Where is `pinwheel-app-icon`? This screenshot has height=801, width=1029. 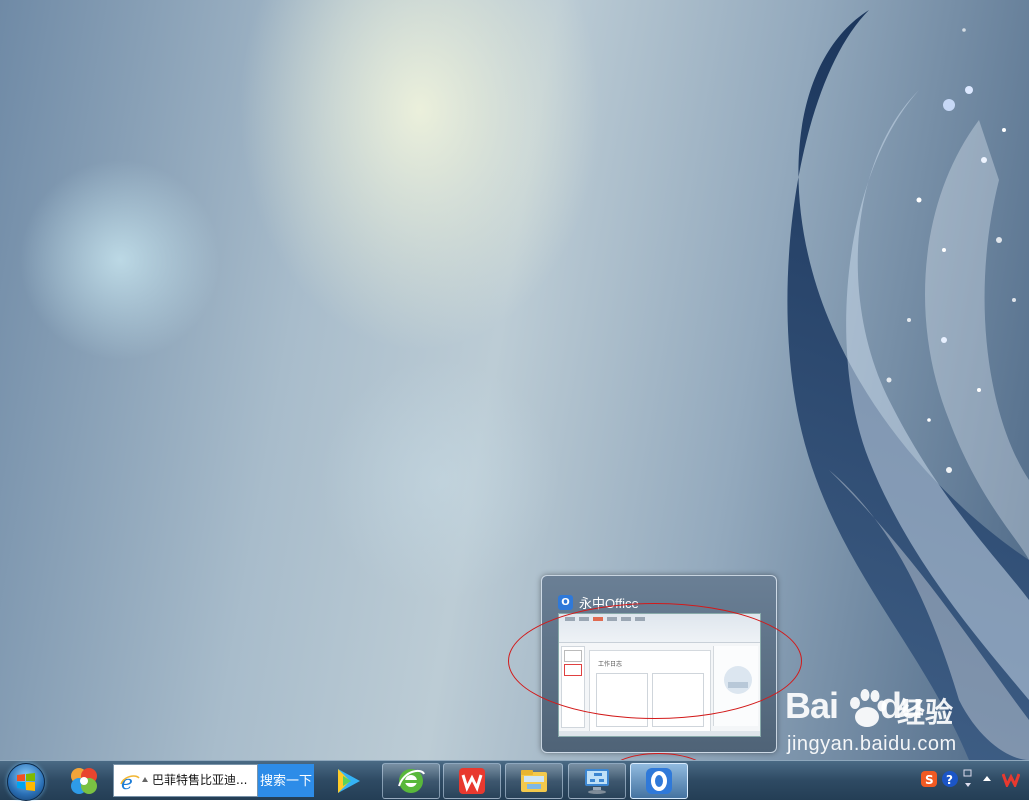 pinwheel-app-icon is located at coordinates (84, 781).